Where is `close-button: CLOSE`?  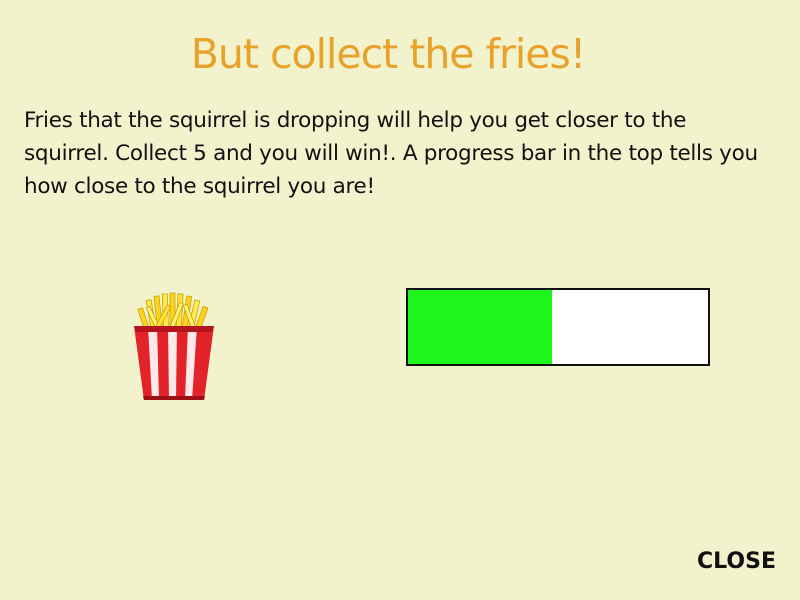 close-button: CLOSE is located at coordinates (736, 561).